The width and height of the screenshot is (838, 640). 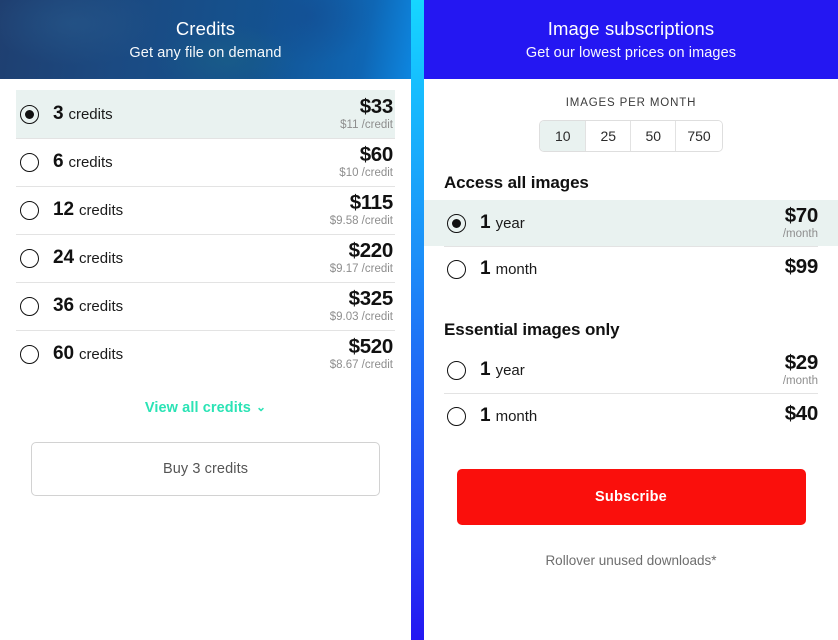 I want to click on credit-option-row: 36 credits $325 $9.03 /credit, so click(x=205, y=306).